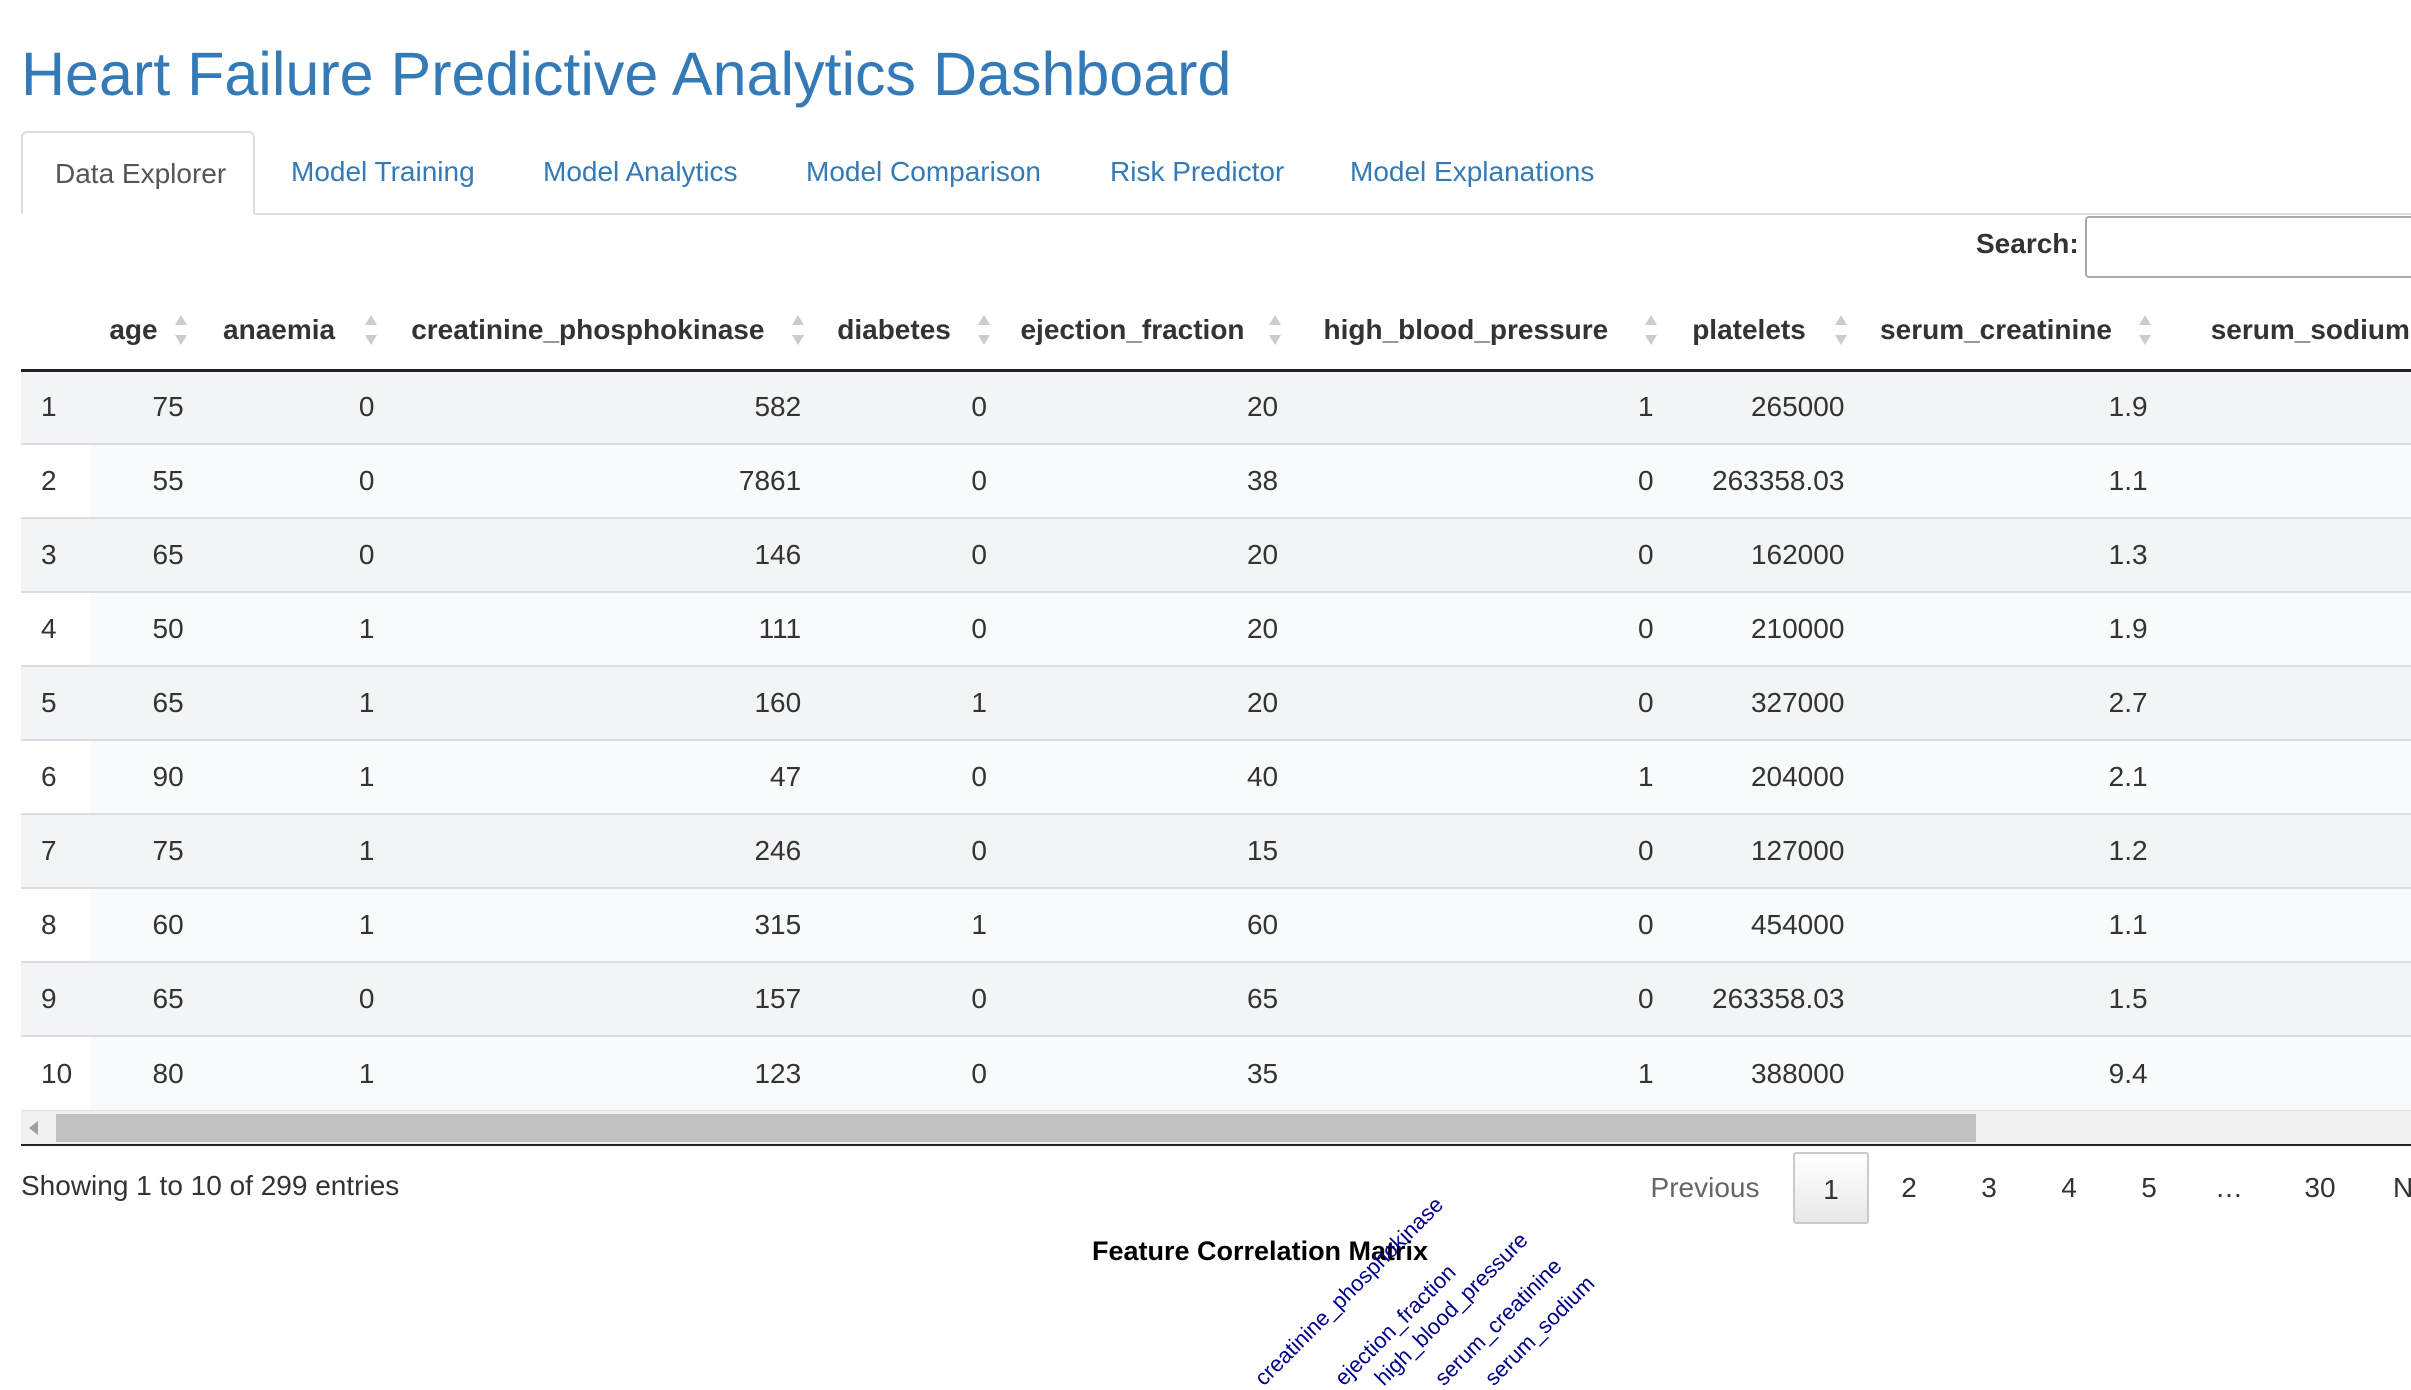  What do you see at coordinates (596, 850) in the screenshot?
I see `table-cell: 246` at bounding box center [596, 850].